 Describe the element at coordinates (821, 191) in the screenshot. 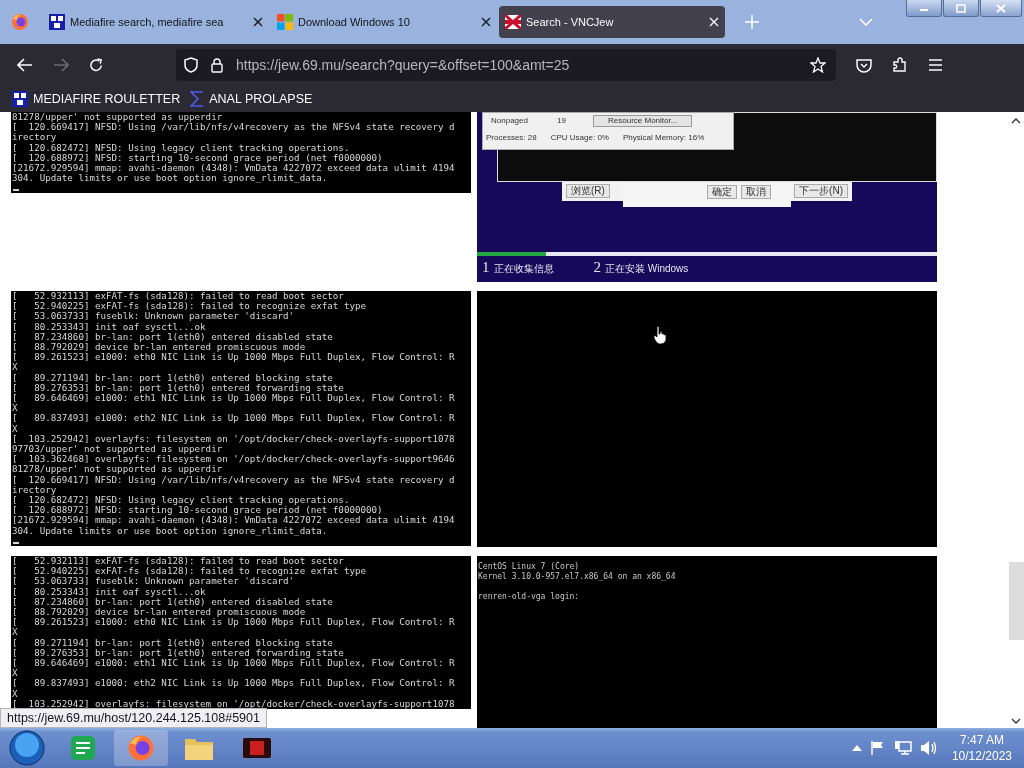

I see `dialog-button: 下一步(N)` at that location.